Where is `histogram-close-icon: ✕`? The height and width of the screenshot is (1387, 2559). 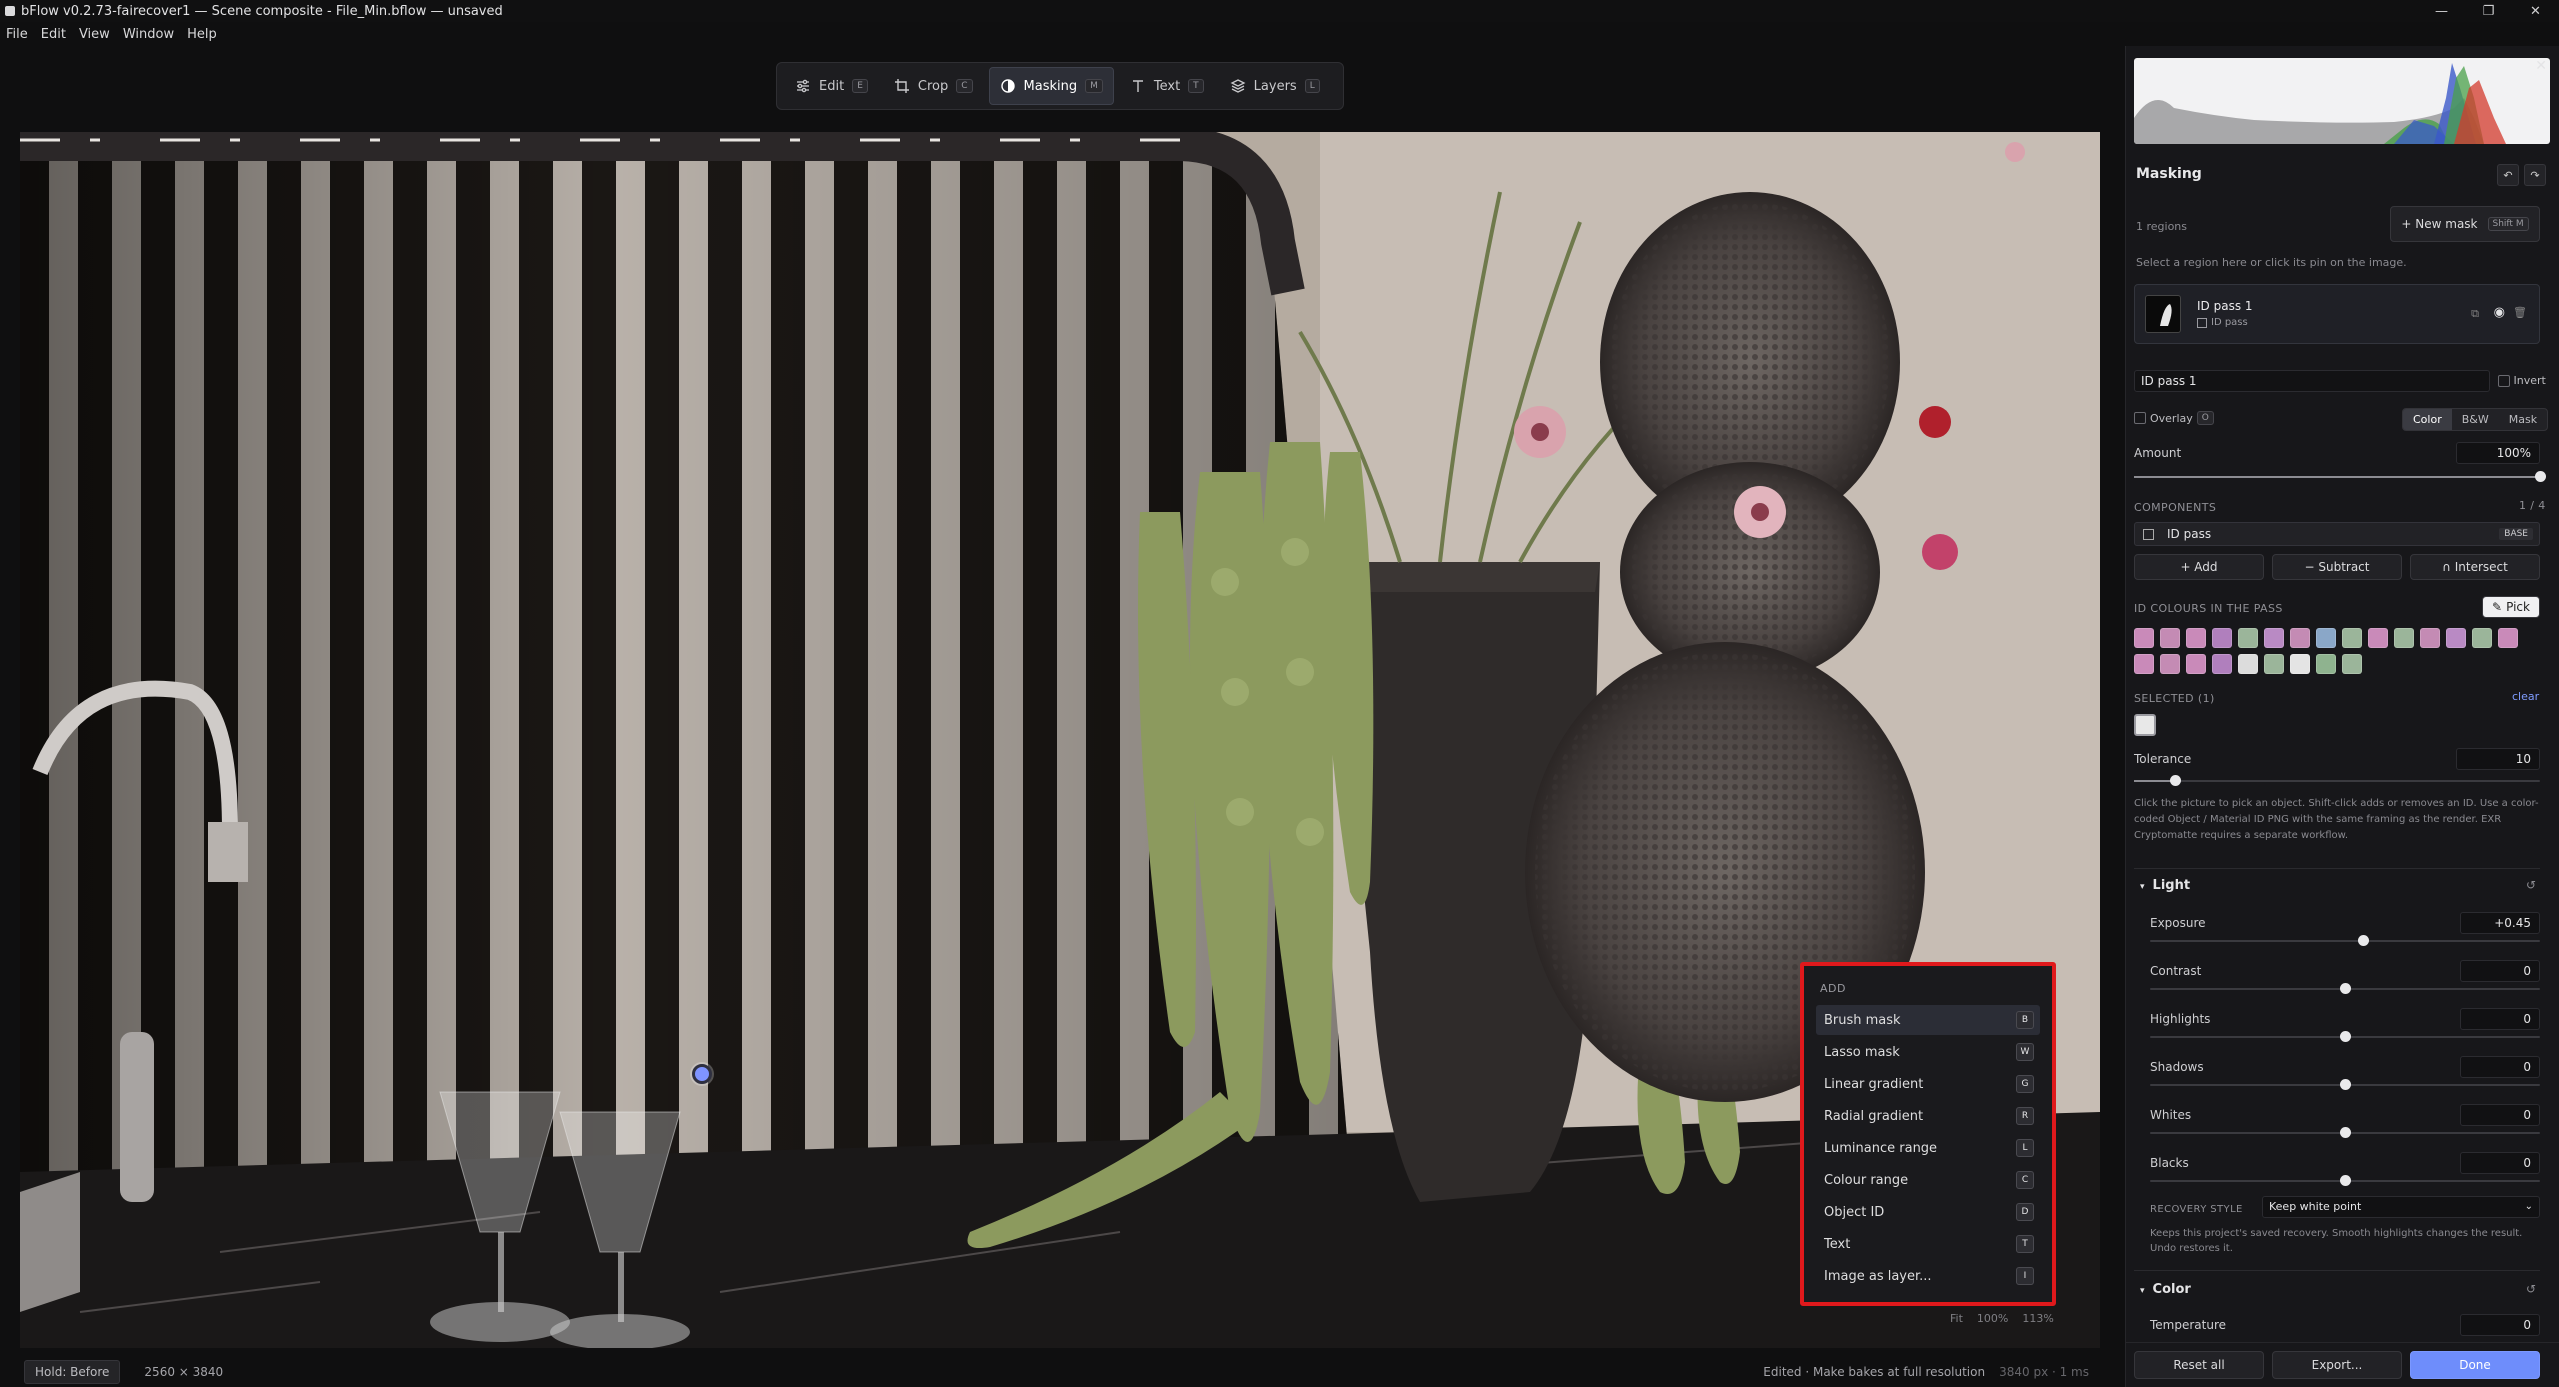 histogram-close-icon: ✕ is located at coordinates (2541, 66).